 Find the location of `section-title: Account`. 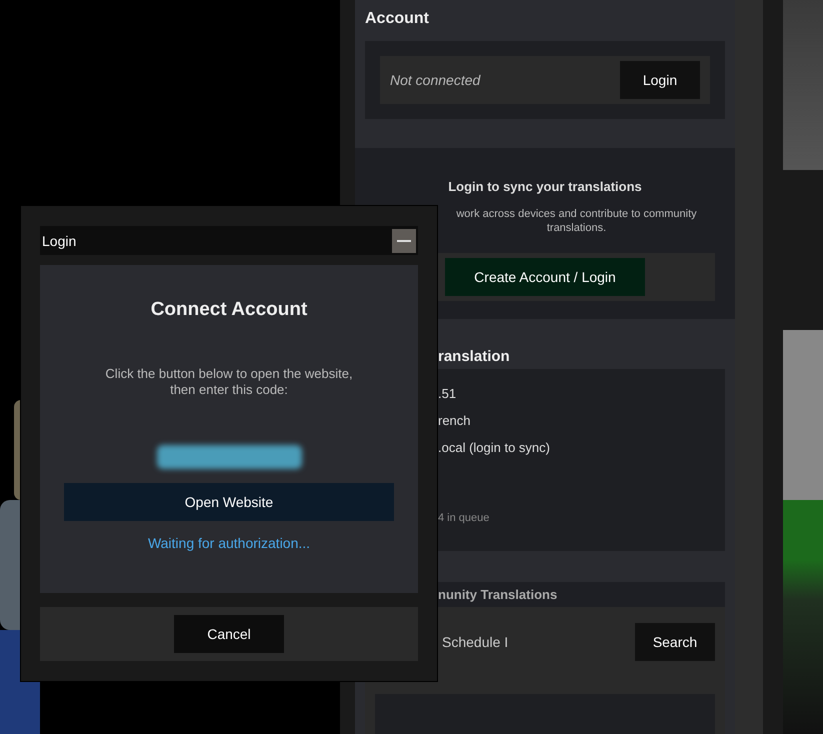

section-title: Account is located at coordinates (397, 19).